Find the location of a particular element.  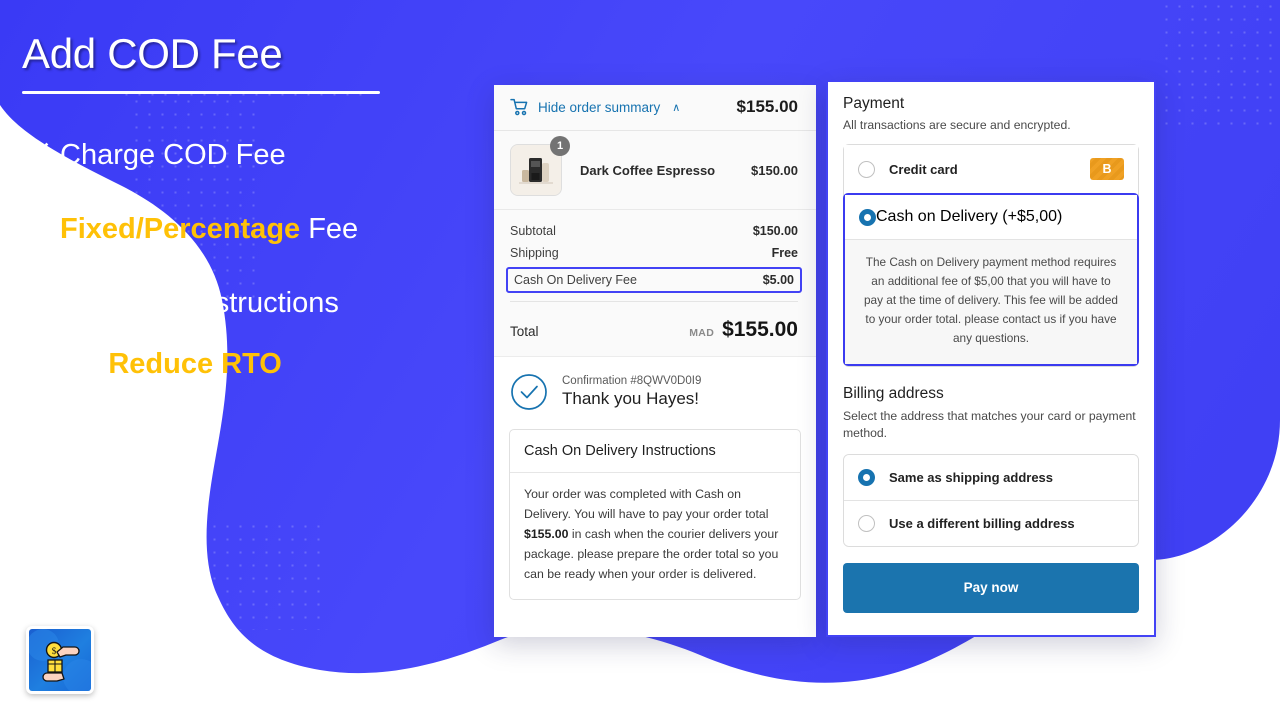

order-summary-total: $155.00 is located at coordinates (767, 106).